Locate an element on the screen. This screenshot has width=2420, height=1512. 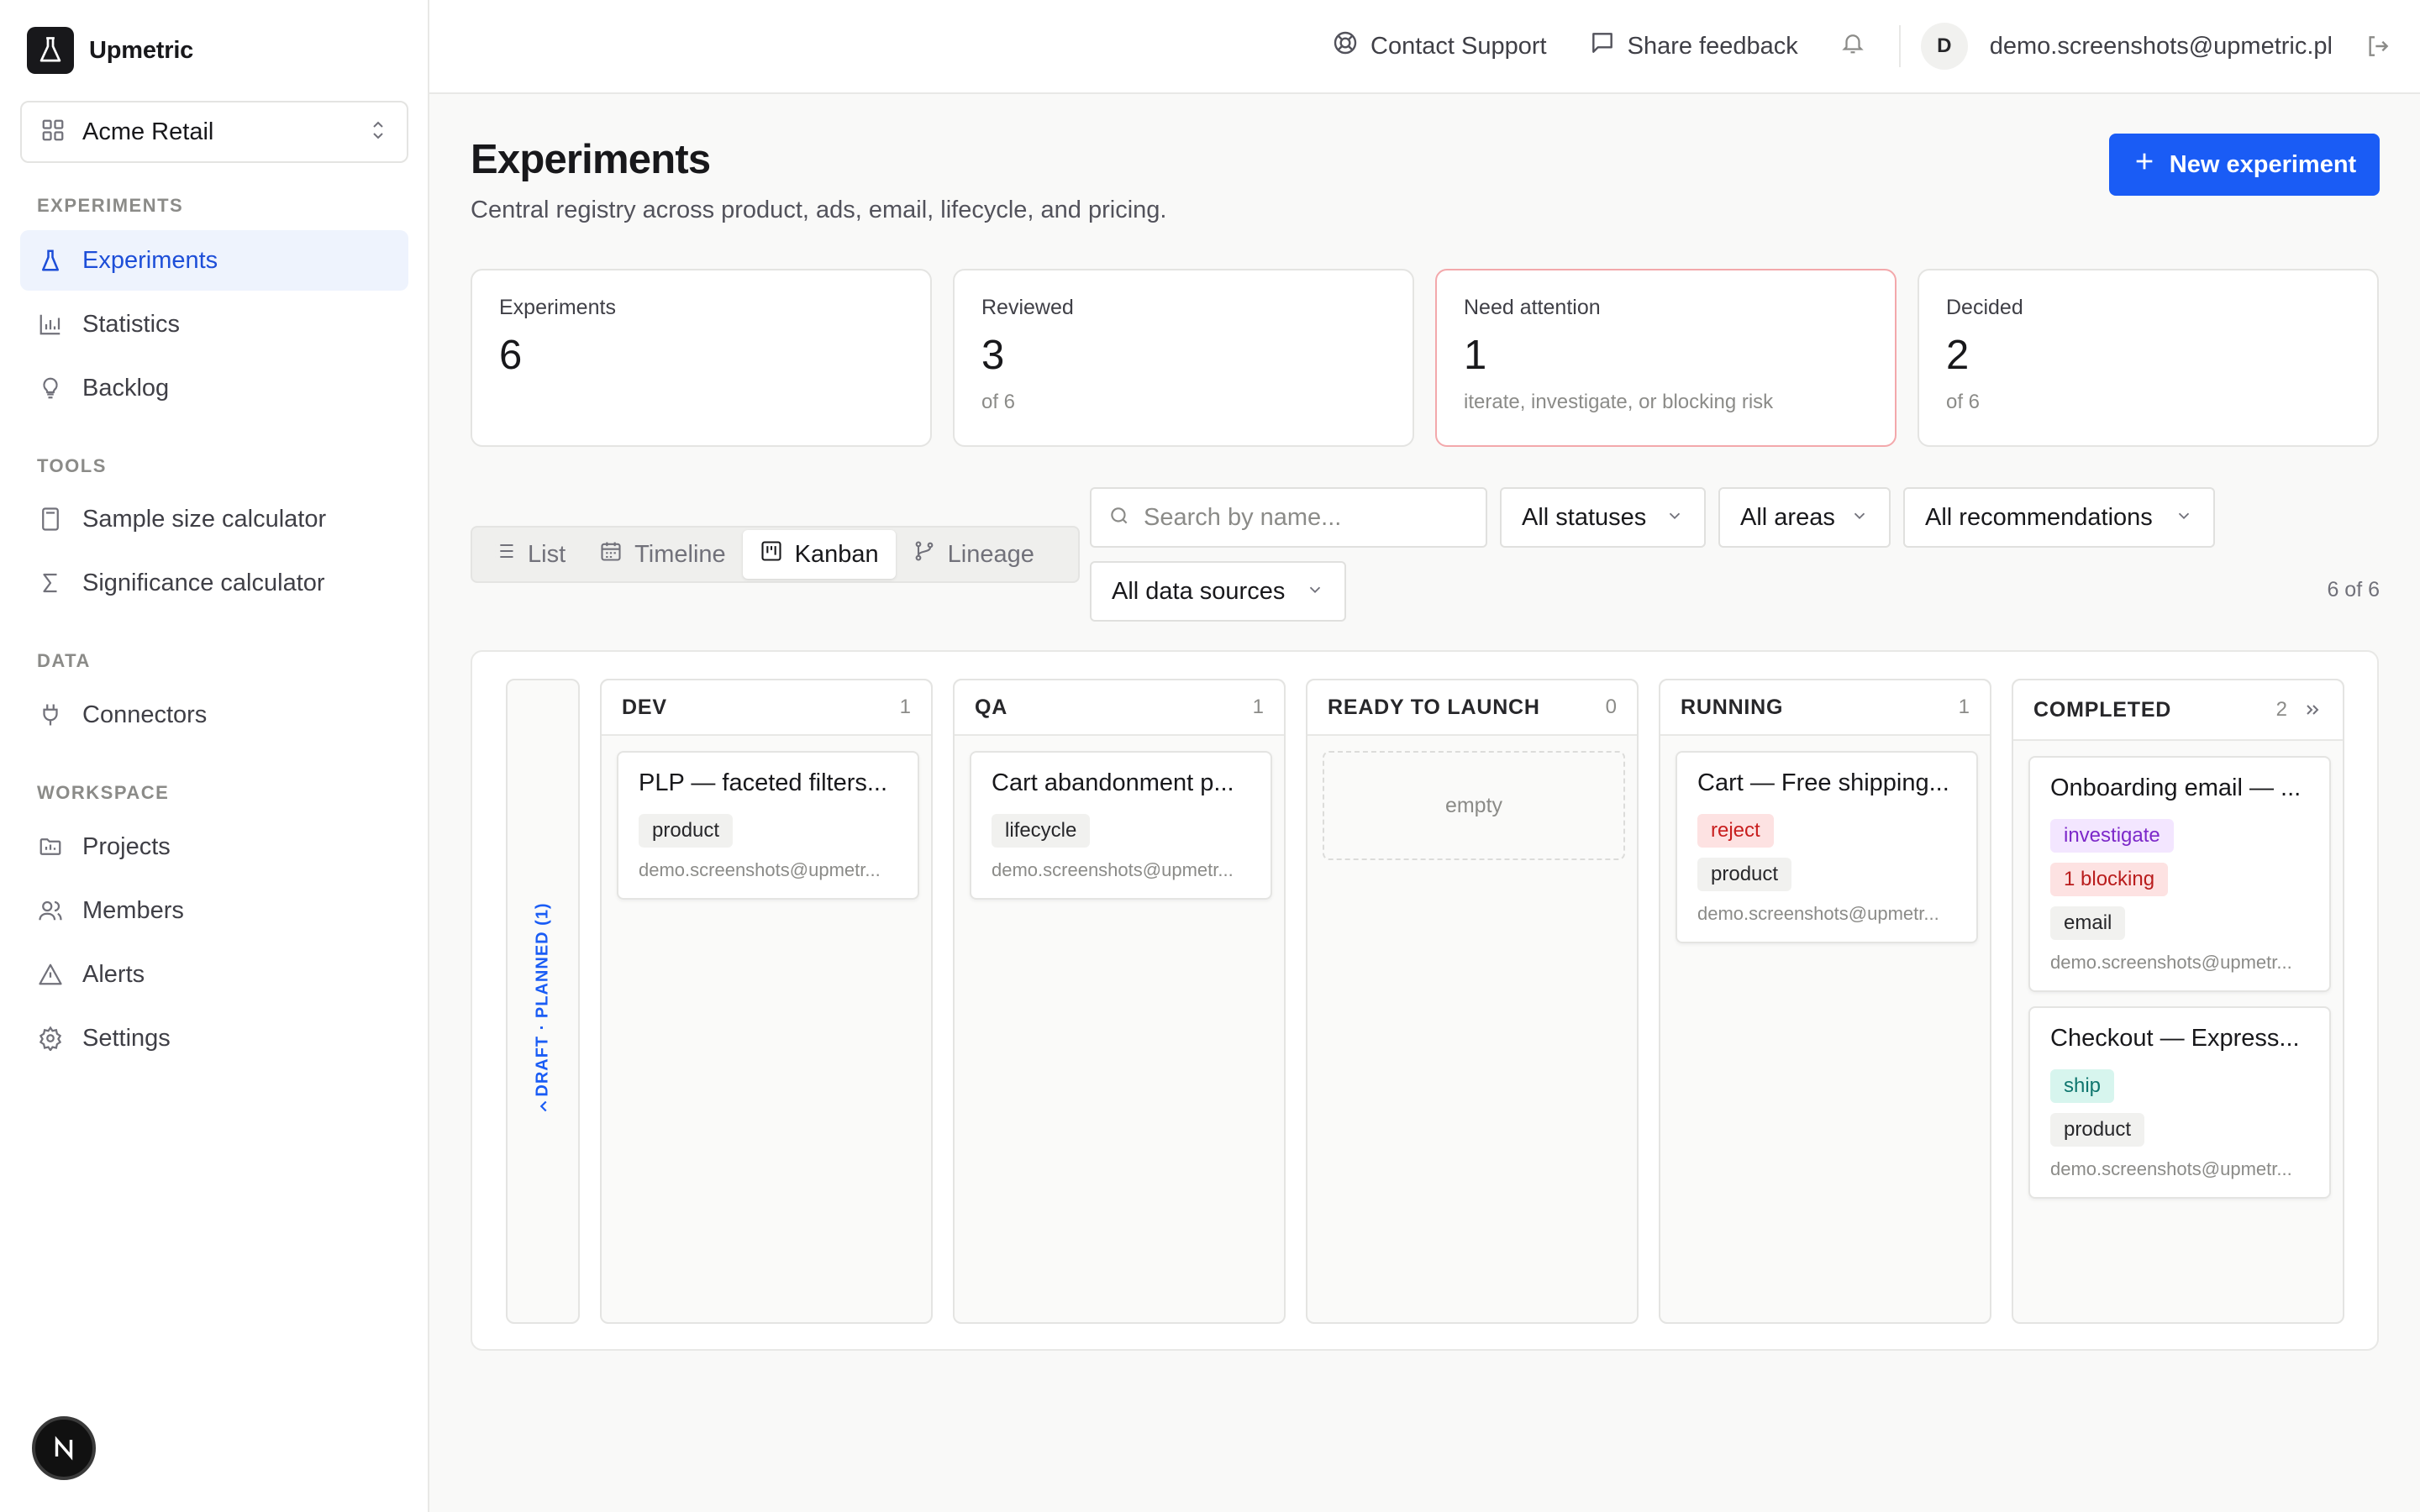
sidebar-item-alerts: Alerts is located at coordinates (214, 974).